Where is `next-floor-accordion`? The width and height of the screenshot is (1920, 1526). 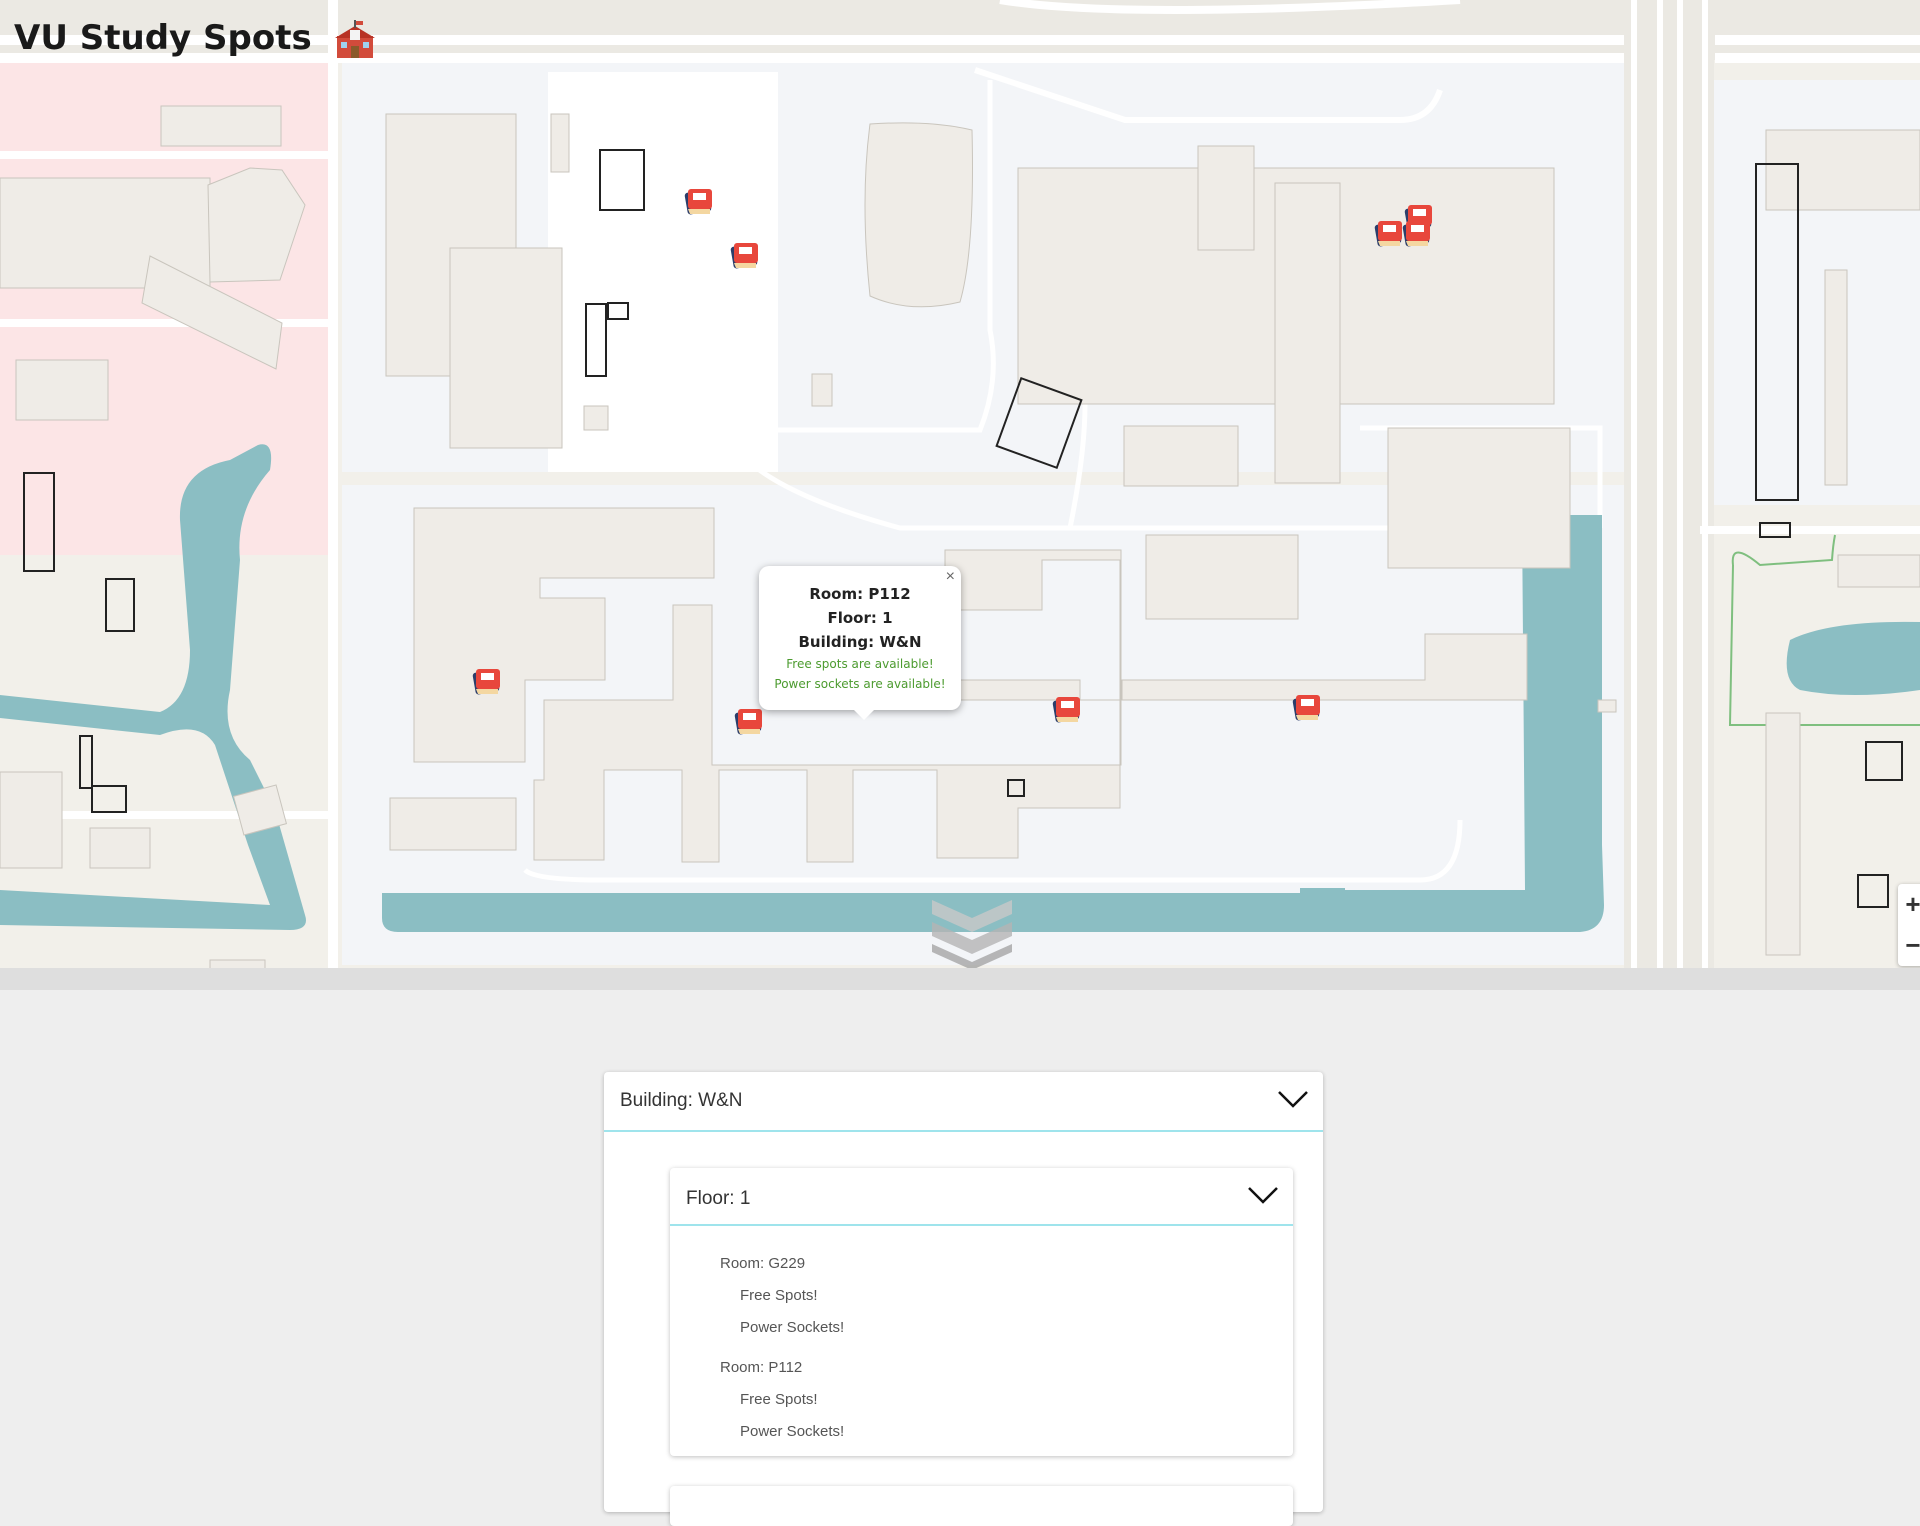 next-floor-accordion is located at coordinates (981, 1506).